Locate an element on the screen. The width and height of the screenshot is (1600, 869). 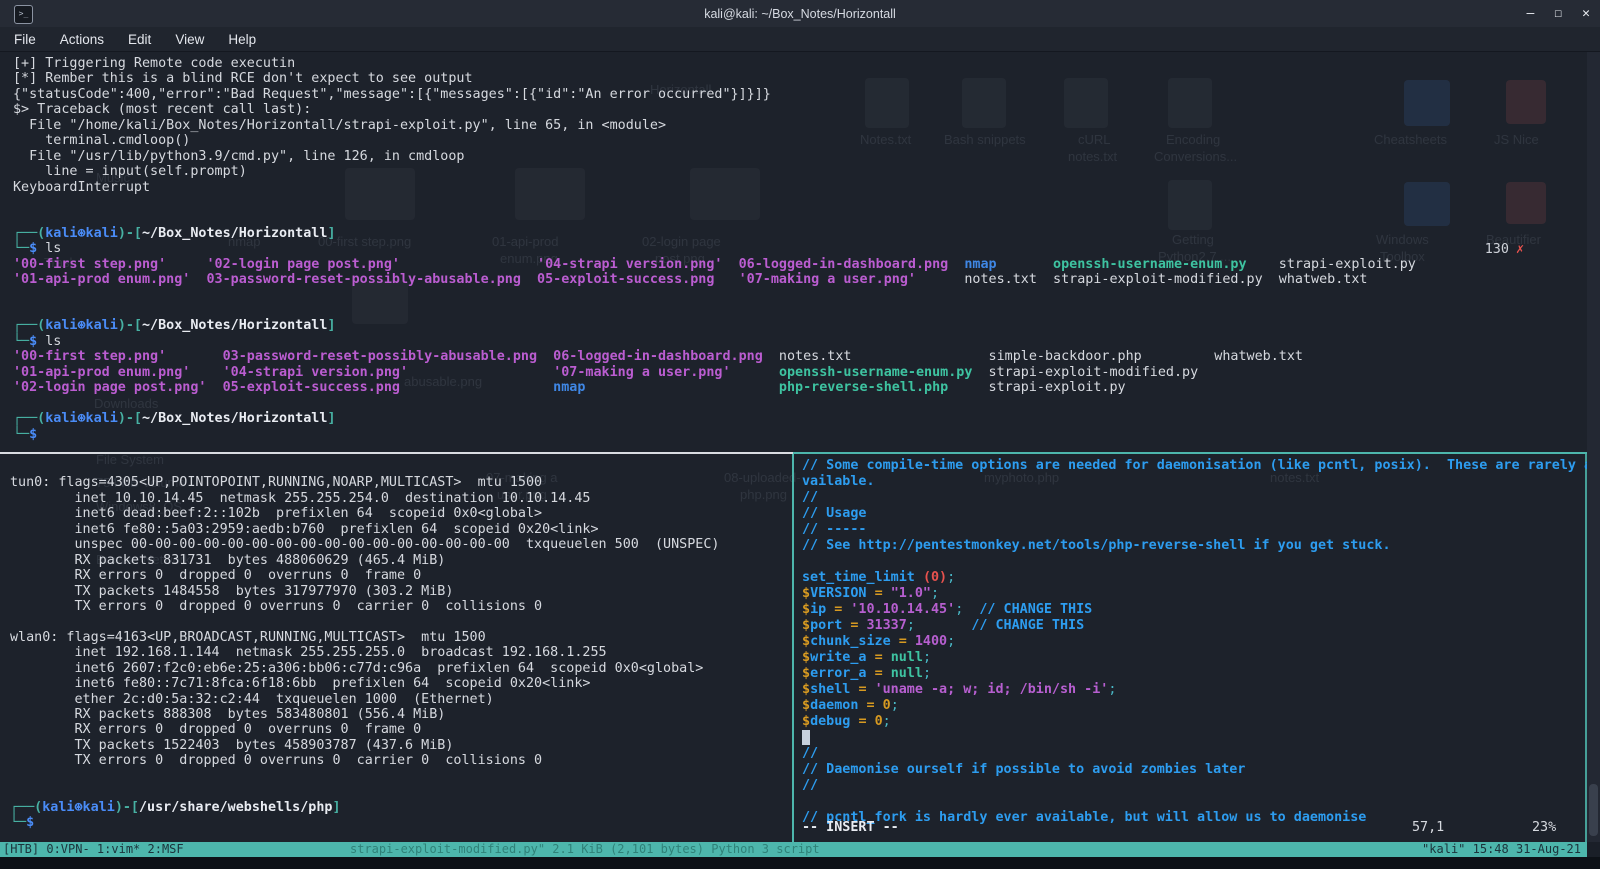
vim-ruler: 57,1 is located at coordinates (1428, 827).